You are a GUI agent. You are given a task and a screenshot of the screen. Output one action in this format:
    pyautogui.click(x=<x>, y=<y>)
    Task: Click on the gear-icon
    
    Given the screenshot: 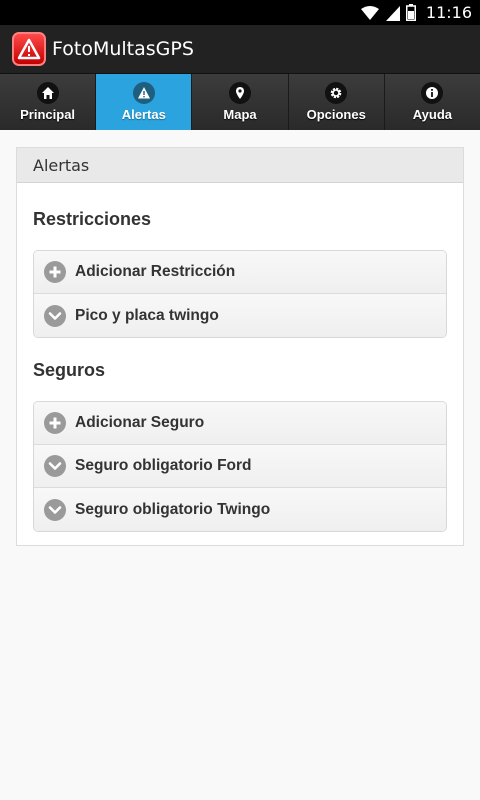 What is the action you would take?
    pyautogui.click(x=336, y=93)
    